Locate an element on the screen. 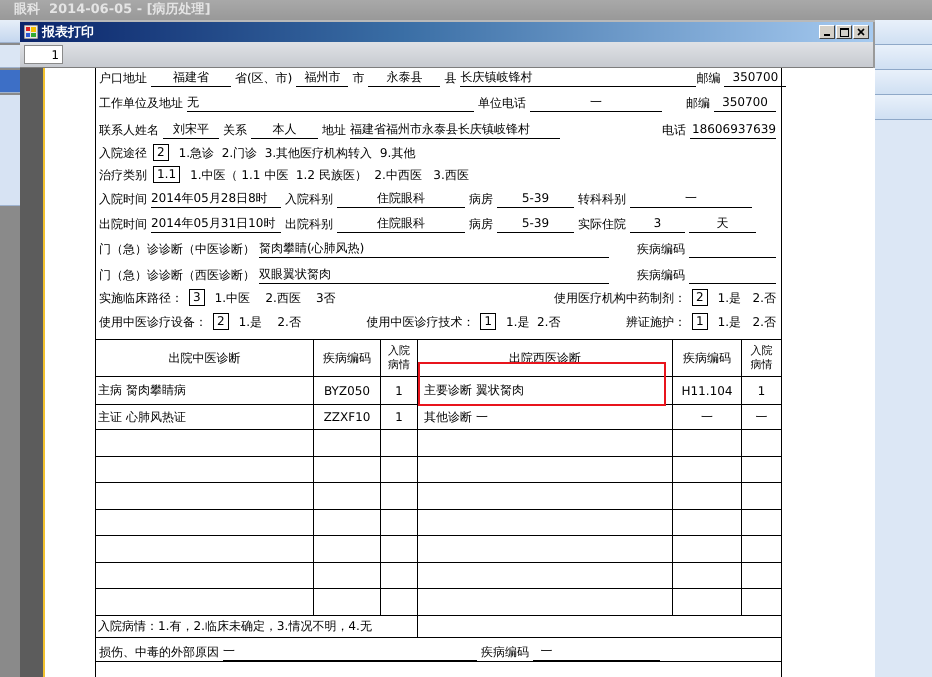 The image size is (932, 677). table-cell: 主证 心肺风热证 is located at coordinates (205, 417).